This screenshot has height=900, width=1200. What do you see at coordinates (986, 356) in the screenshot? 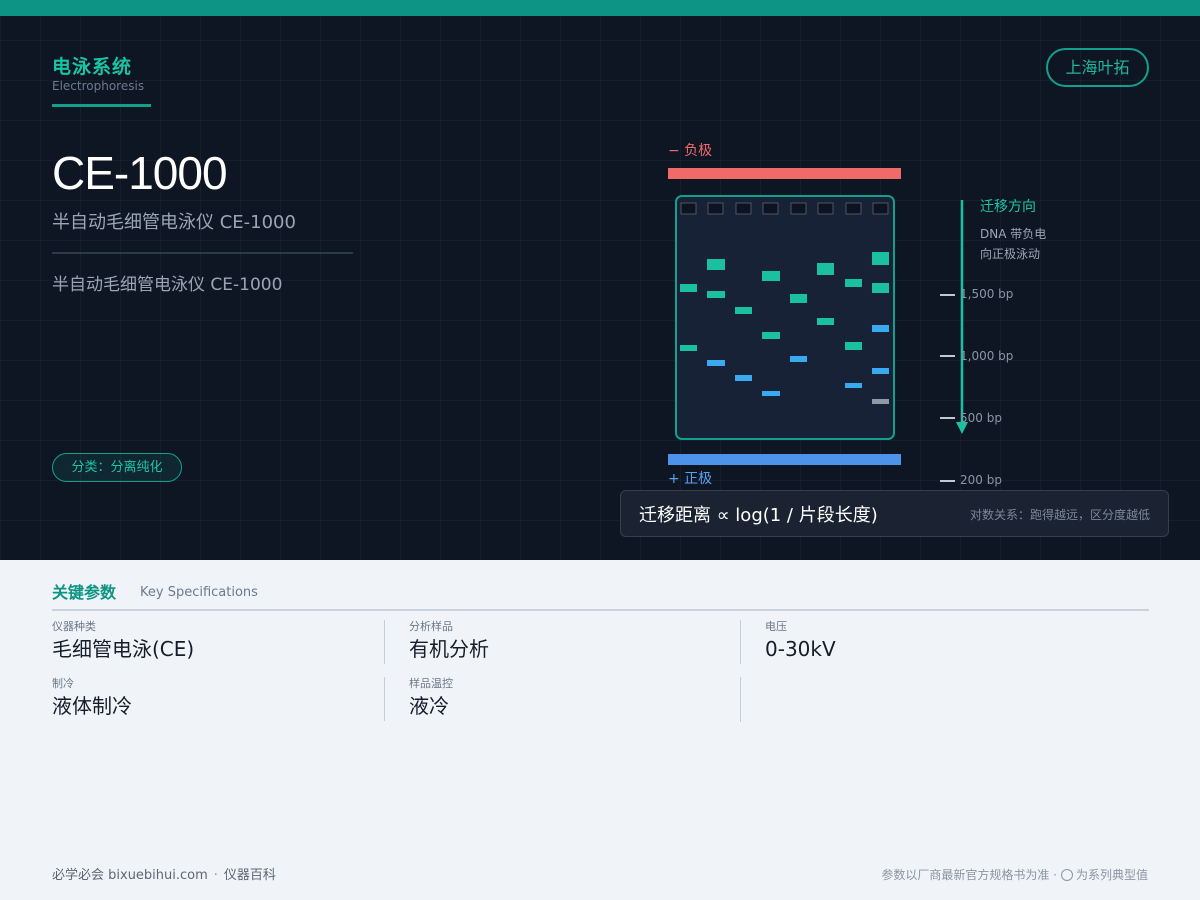
I see `ladder-label-1000: 1,000 bp` at bounding box center [986, 356].